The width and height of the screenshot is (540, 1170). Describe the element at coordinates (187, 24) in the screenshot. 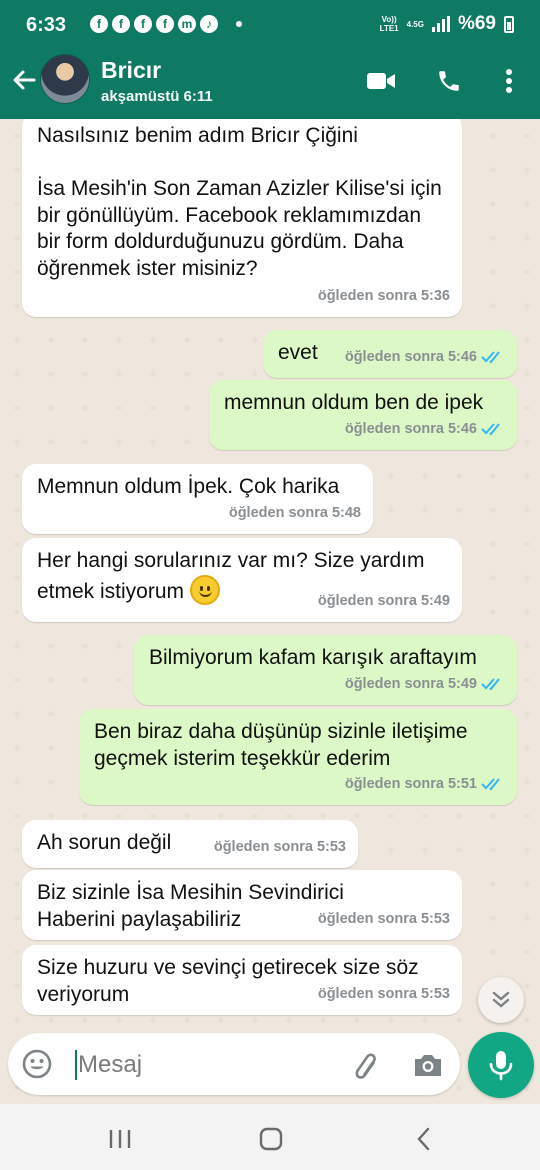

I see `messenger-notification-icon: m` at that location.